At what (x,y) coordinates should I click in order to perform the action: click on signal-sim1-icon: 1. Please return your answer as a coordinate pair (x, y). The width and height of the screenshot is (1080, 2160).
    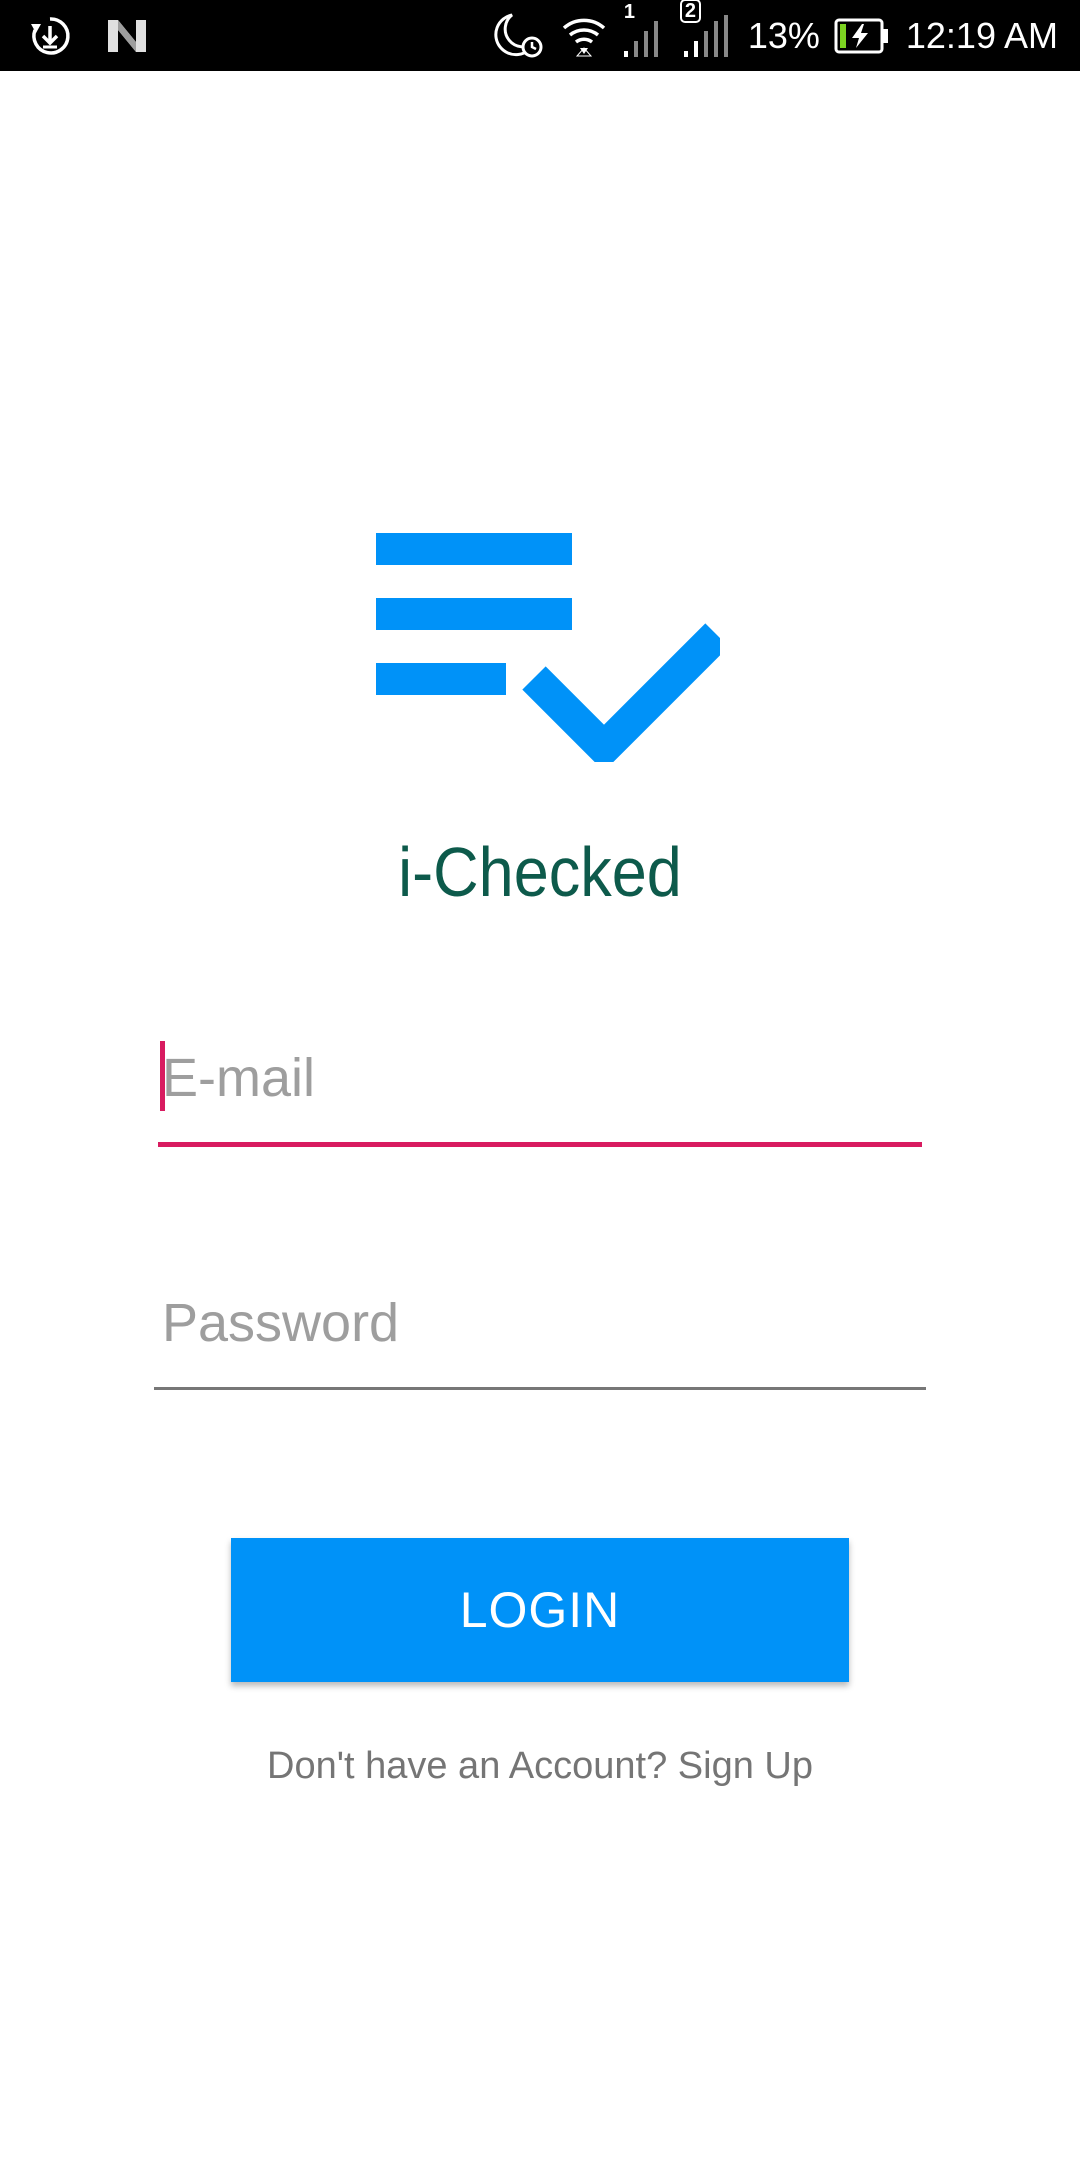
    Looking at the image, I should click on (644, 30).